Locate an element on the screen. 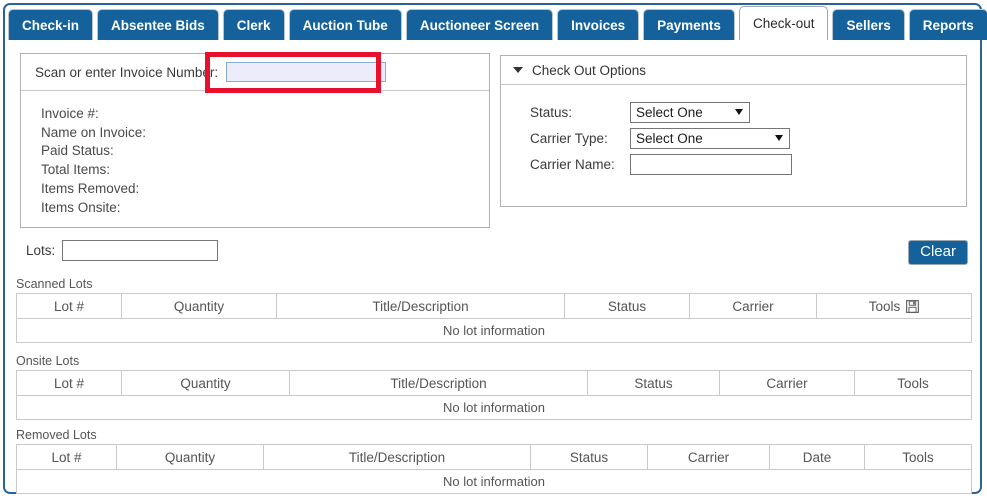 The image size is (987, 500). tab-label: Absentee Bids is located at coordinates (158, 25).